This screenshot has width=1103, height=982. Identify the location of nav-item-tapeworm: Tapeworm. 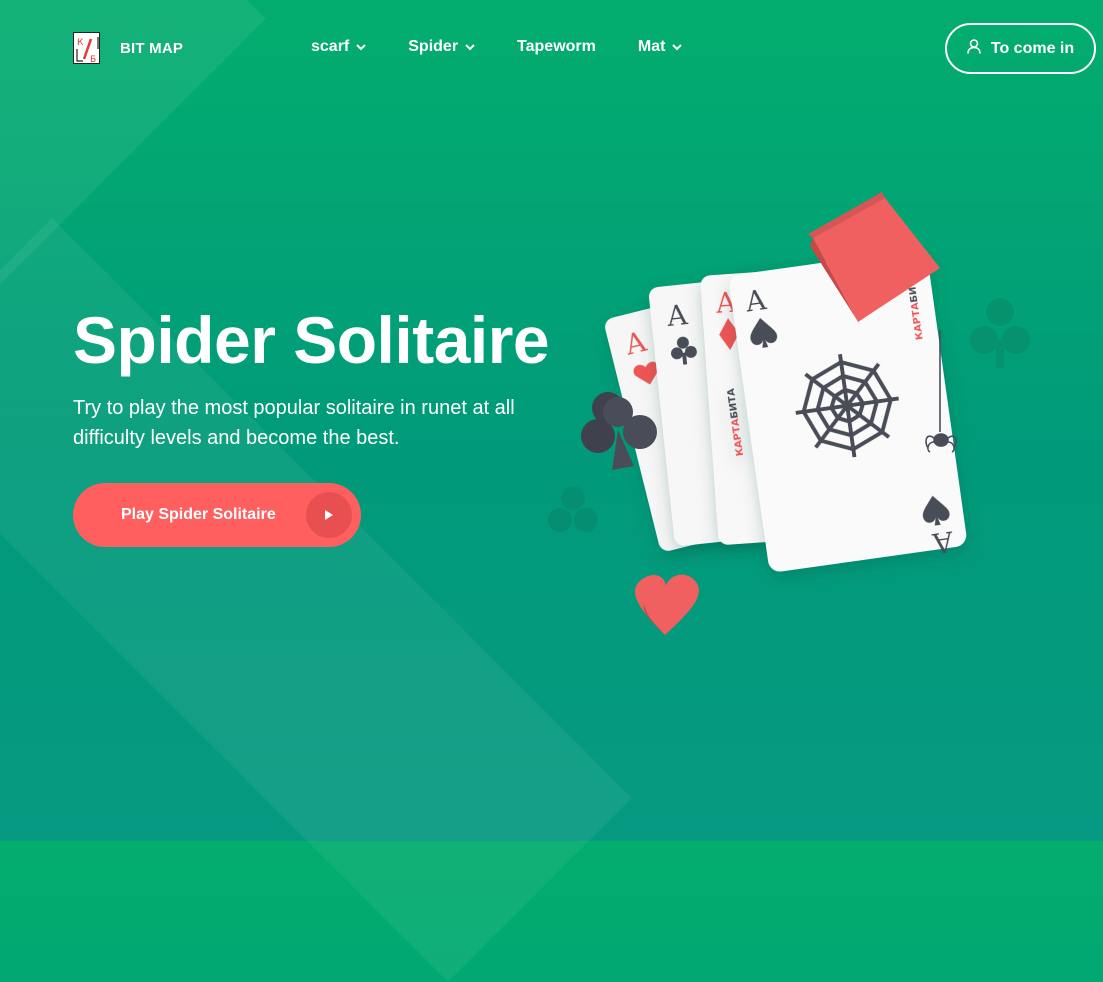
(556, 47).